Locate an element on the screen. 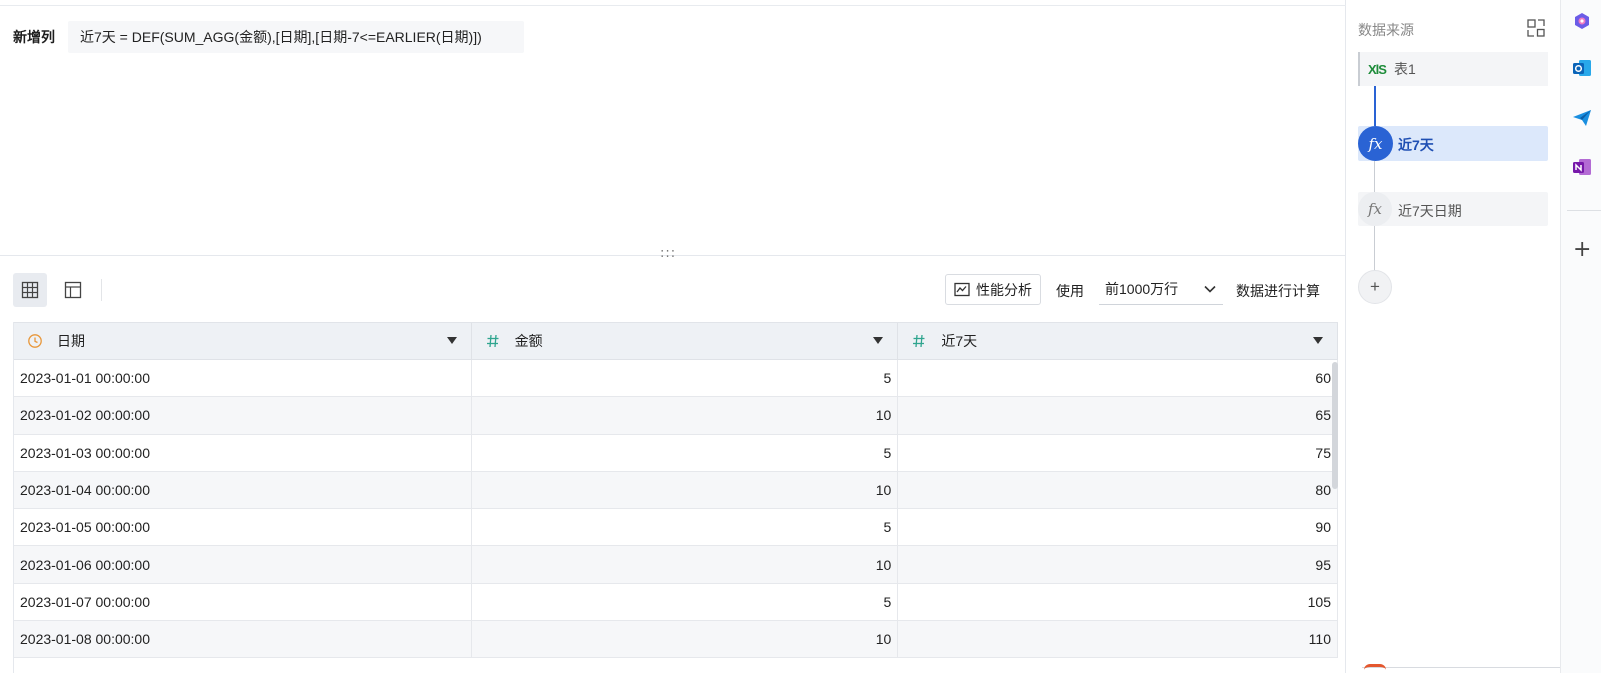 The width and height of the screenshot is (1601, 673). use-label: 使用 is located at coordinates (1070, 291).